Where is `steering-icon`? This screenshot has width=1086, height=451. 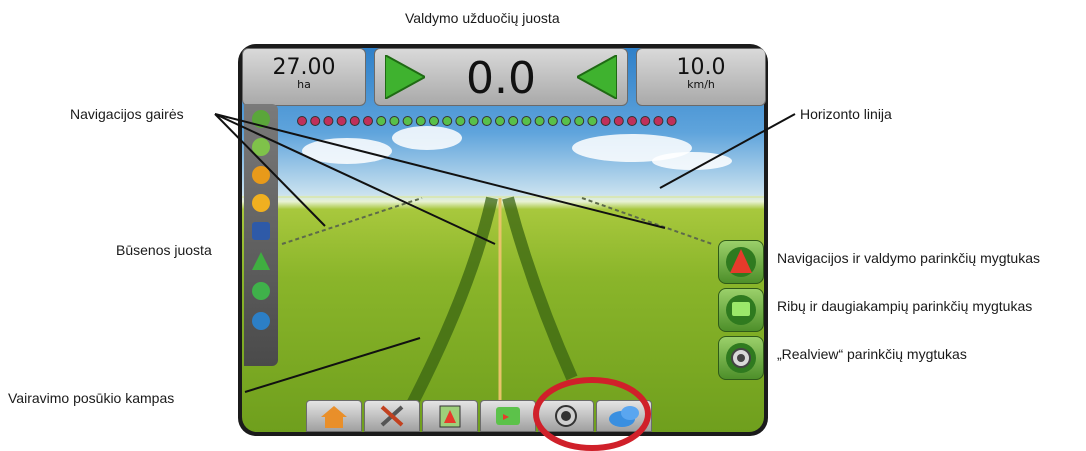 steering-icon is located at coordinates (261, 261).